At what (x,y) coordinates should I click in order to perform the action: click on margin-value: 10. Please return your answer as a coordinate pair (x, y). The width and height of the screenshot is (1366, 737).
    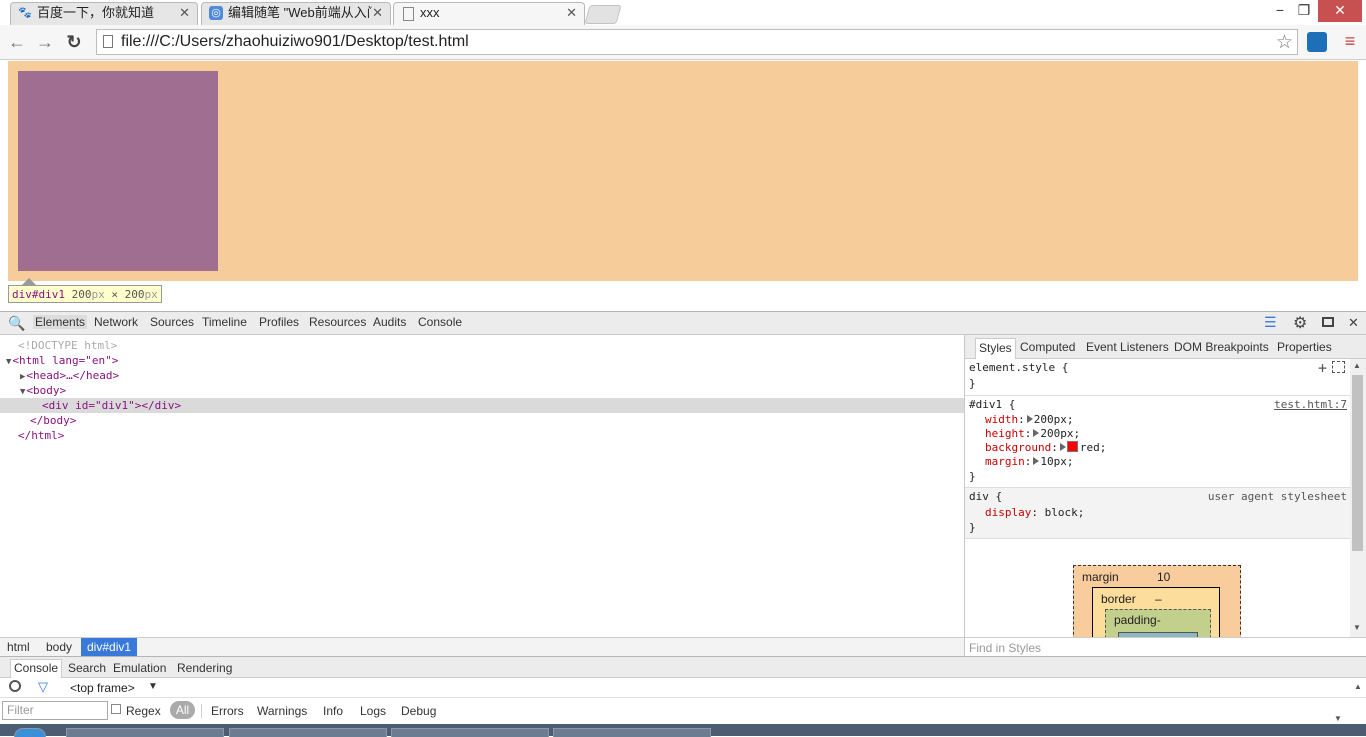
    Looking at the image, I should click on (1163, 577).